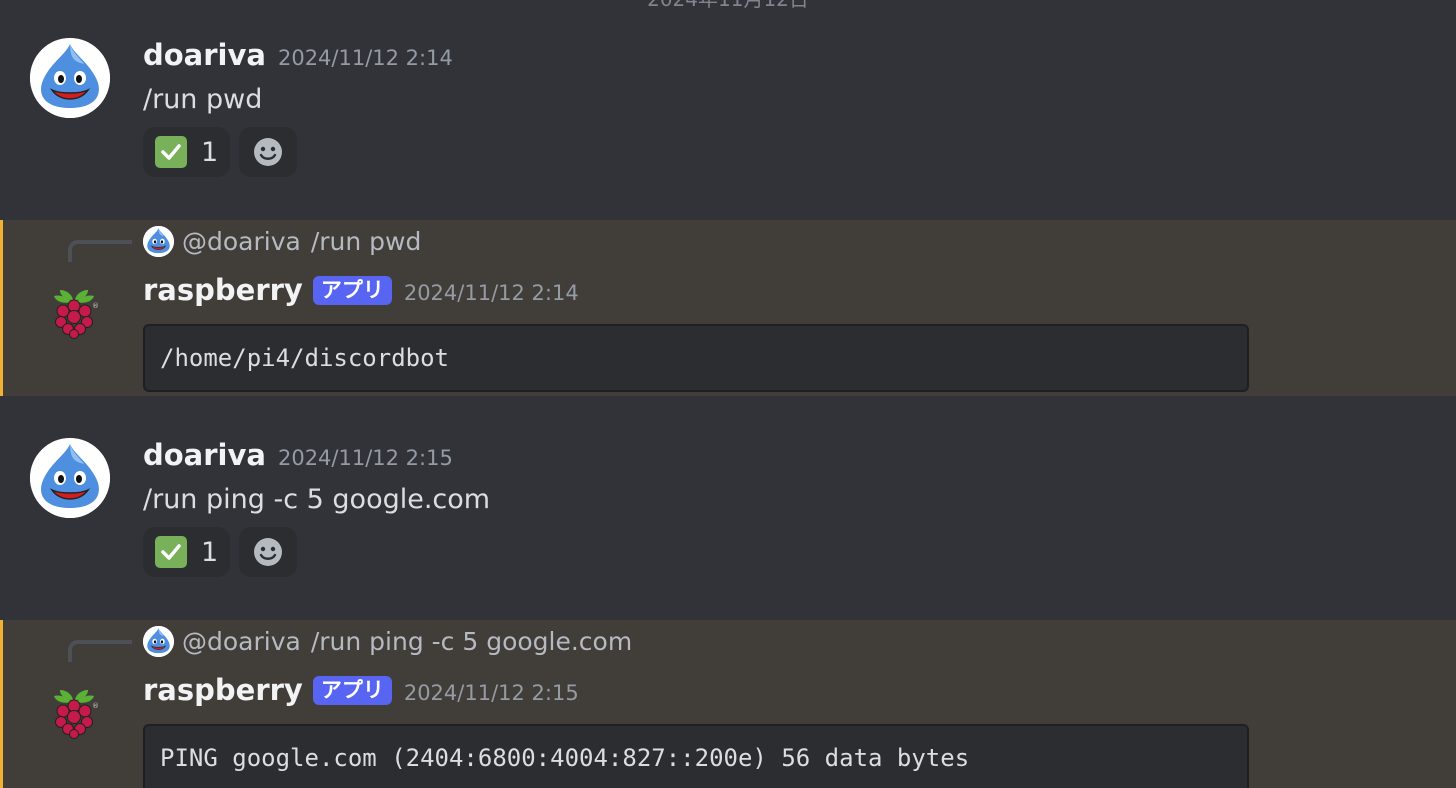 Image resolution: width=1456 pixels, height=788 pixels. Describe the element at coordinates (471, 641) in the screenshot. I see `reply-text: /run ping -c 5 google.com` at that location.